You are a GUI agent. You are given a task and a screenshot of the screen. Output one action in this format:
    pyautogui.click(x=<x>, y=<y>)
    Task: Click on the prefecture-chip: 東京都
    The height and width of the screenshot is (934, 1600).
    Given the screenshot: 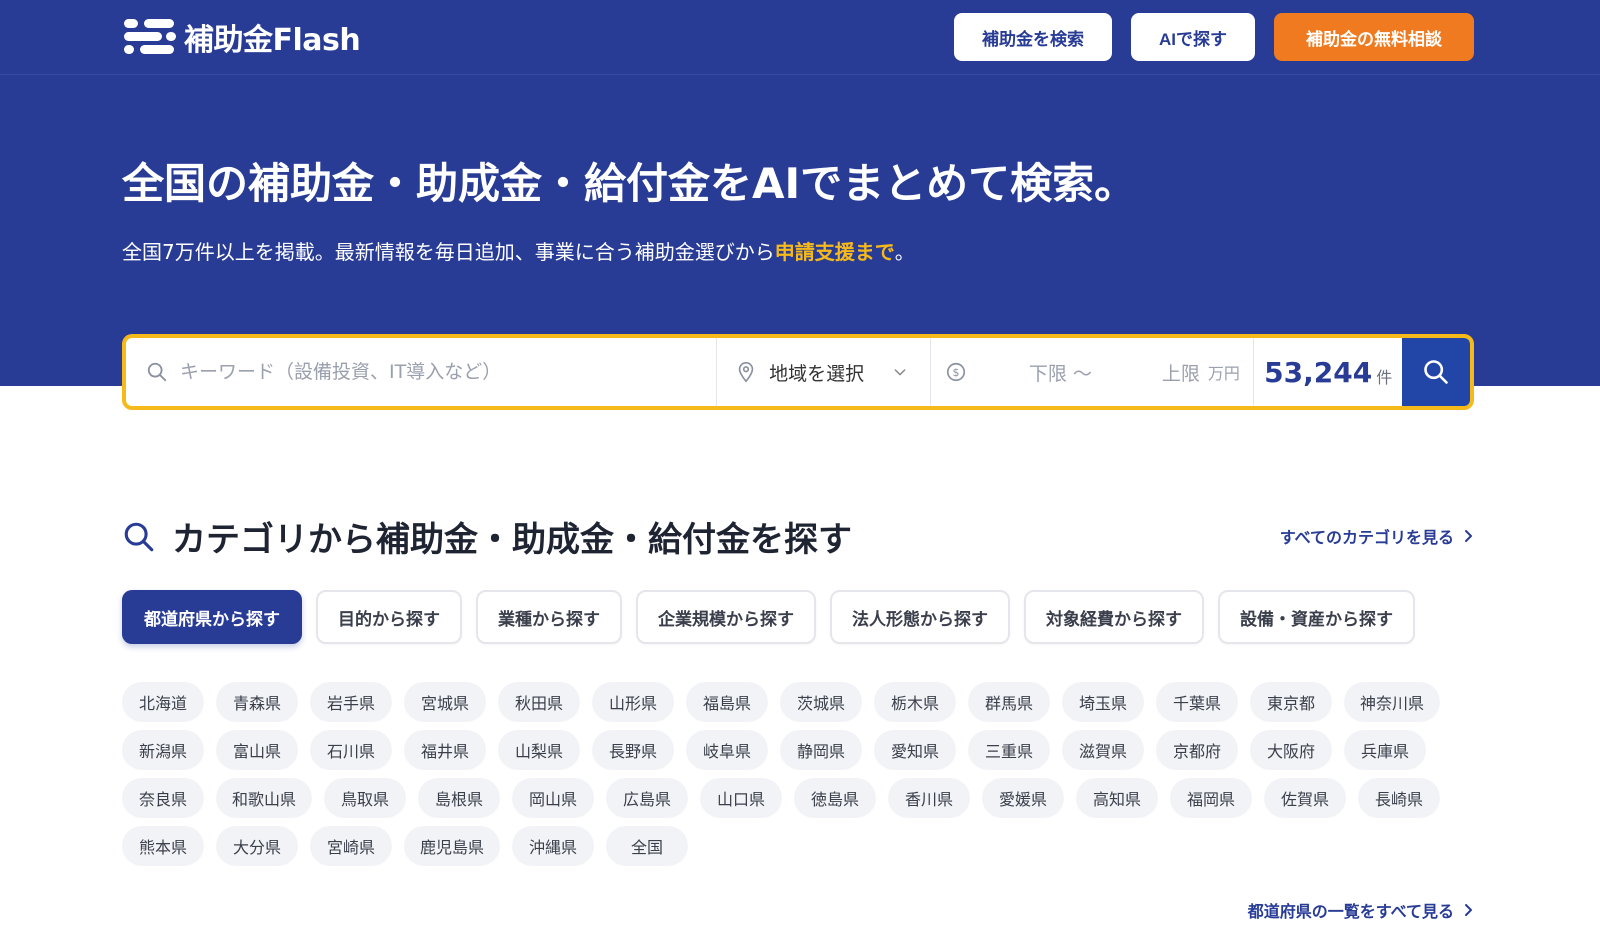 What is the action you would take?
    pyautogui.click(x=1291, y=702)
    